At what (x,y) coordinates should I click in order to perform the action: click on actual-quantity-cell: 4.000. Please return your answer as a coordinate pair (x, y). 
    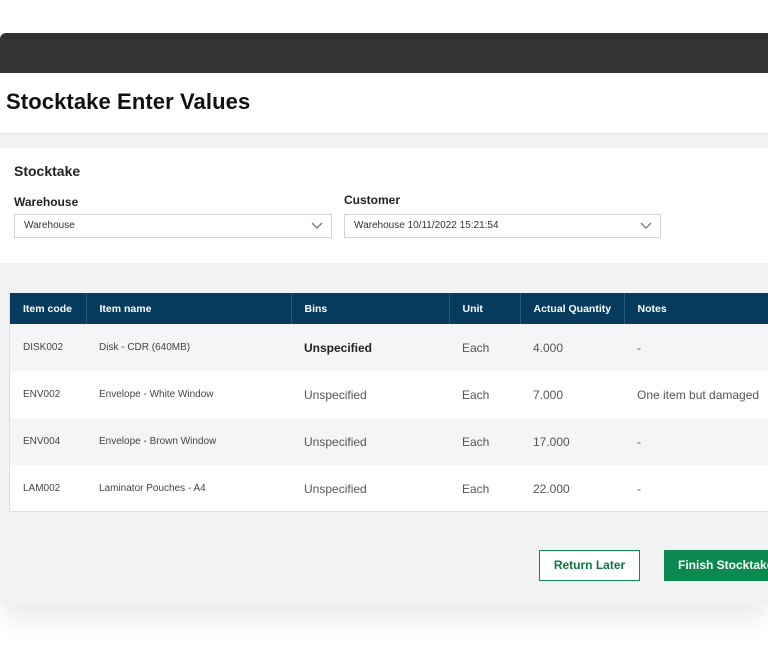
    Looking at the image, I should click on (572, 347).